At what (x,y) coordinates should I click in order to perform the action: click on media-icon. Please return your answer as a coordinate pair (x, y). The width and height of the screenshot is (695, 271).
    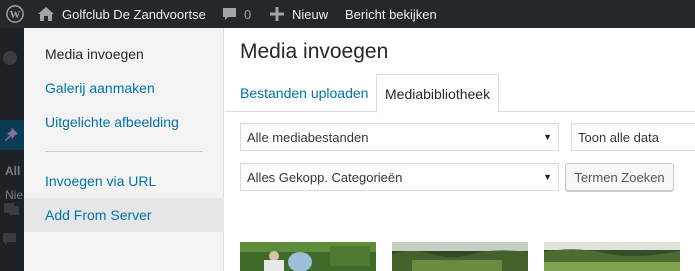
    Looking at the image, I should click on (11, 208).